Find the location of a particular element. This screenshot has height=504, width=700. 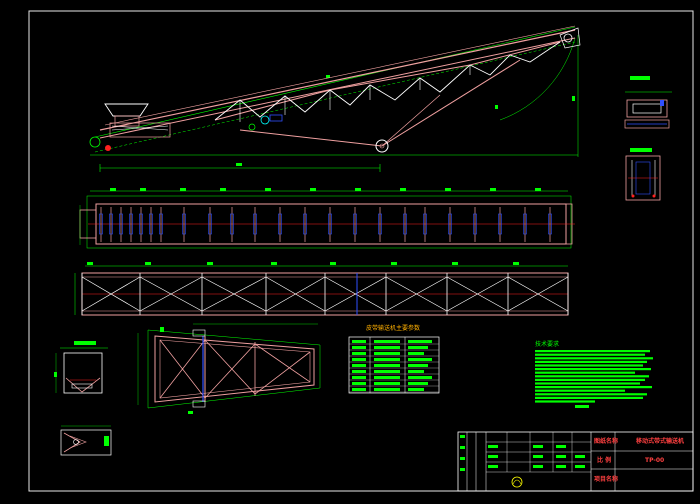

technical-notes: 技术要求 is located at coordinates (594, 374).